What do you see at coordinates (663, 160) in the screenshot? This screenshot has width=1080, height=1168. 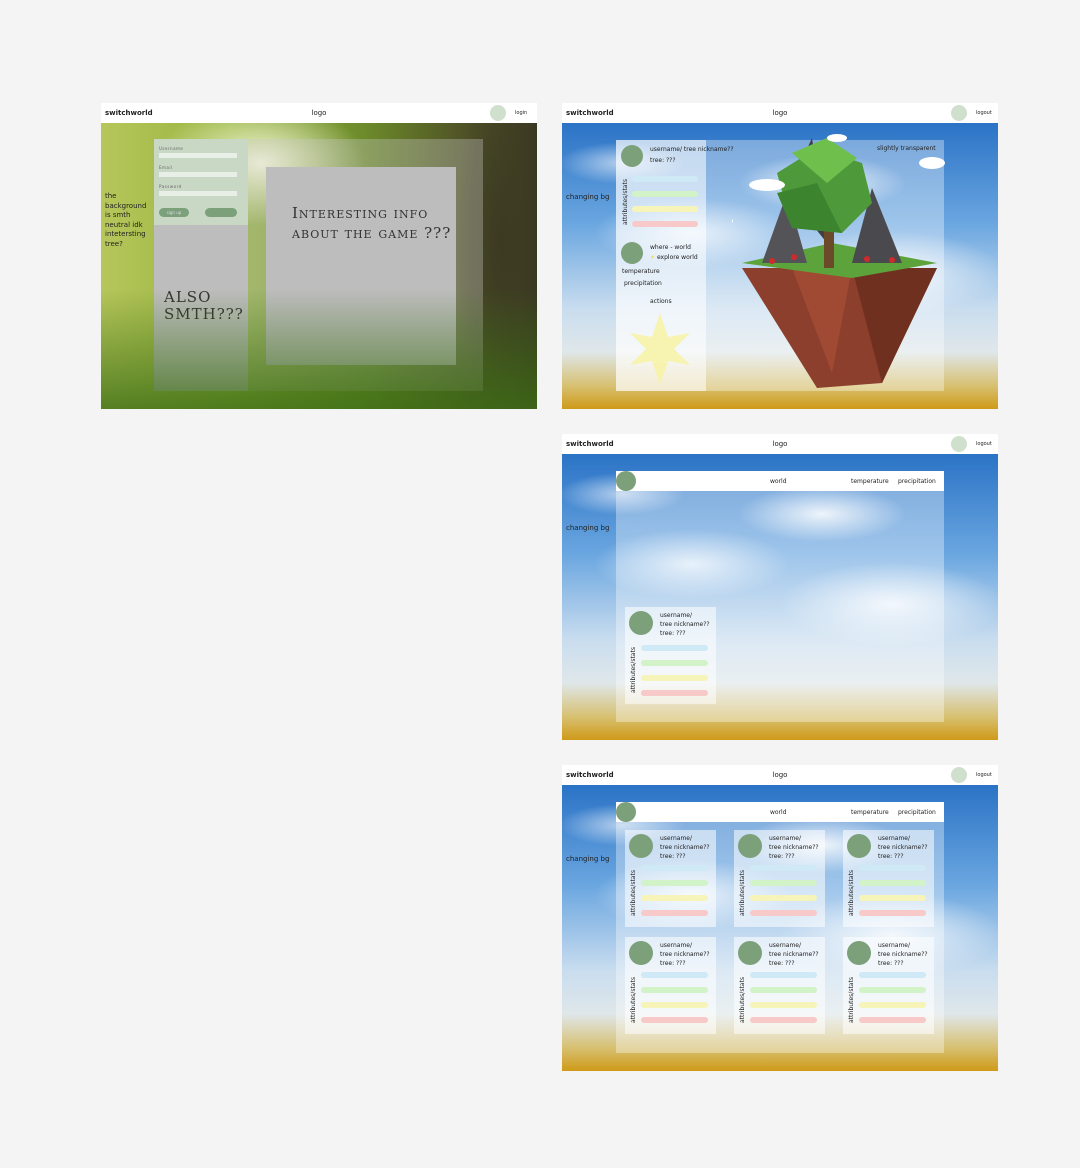 I see `profile-tree: tree: ???` at bounding box center [663, 160].